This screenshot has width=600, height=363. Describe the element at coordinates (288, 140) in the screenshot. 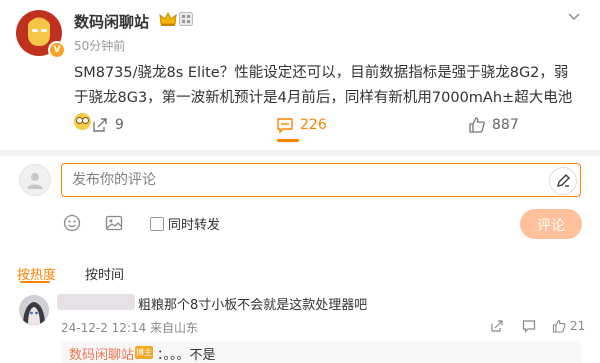

I see `comment-tab-underline` at that location.